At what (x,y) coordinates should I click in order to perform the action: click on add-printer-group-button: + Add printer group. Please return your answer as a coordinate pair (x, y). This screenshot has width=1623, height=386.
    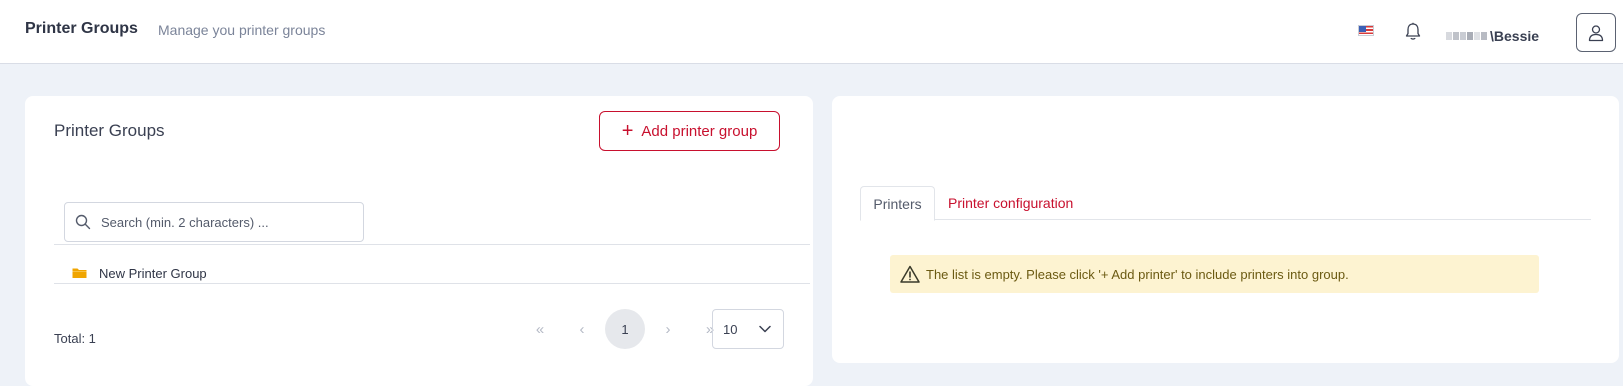
    Looking at the image, I should click on (689, 131).